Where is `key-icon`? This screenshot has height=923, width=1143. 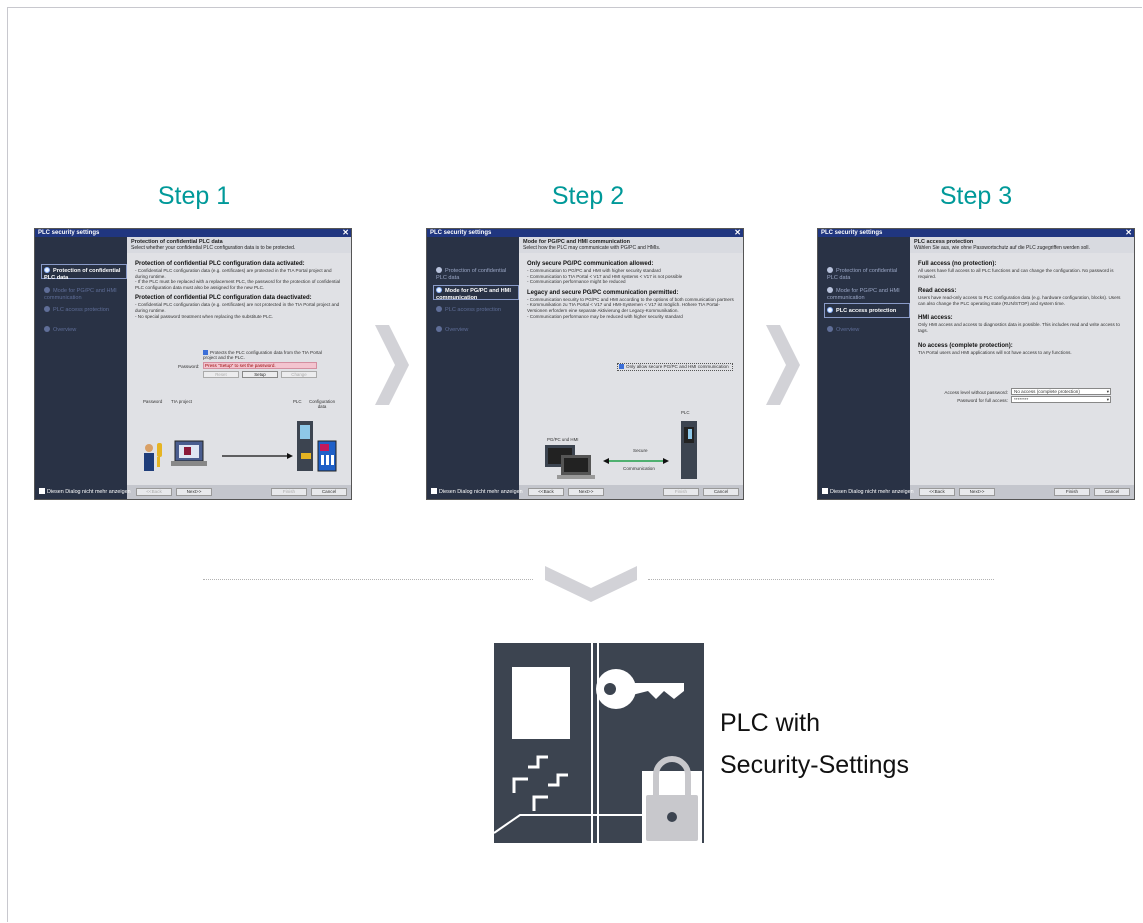
key-icon is located at coordinates (159, 455).